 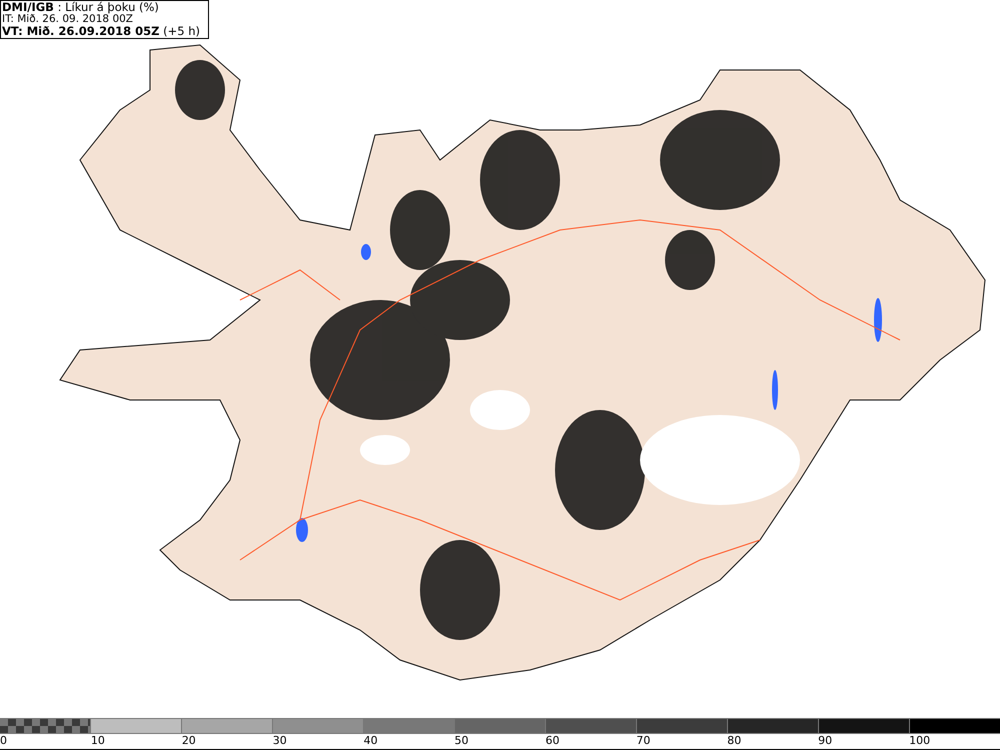 I want to click on legend-tick-label: 80, so click(x=734, y=741).